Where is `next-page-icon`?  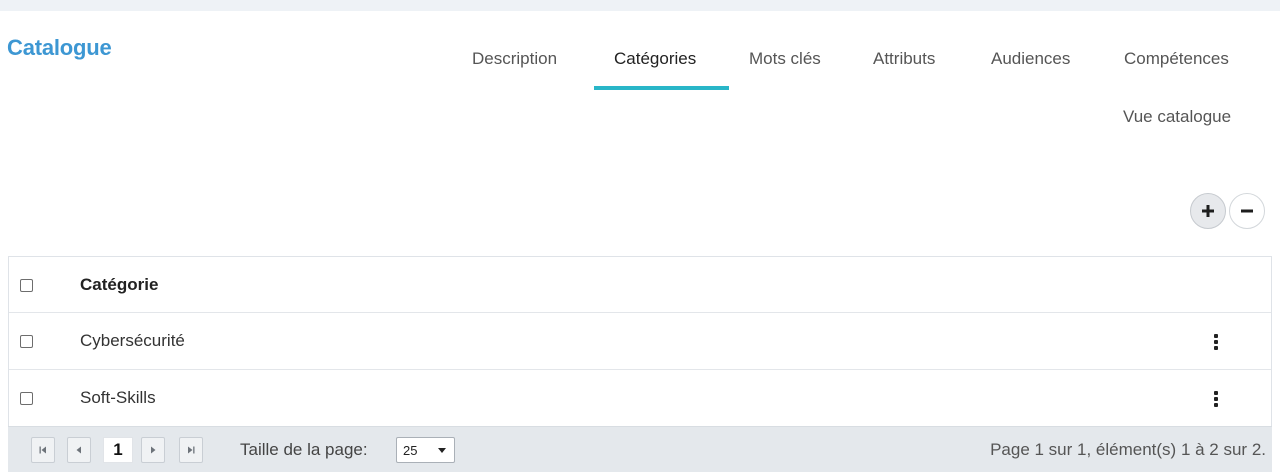 next-page-icon is located at coordinates (153, 450).